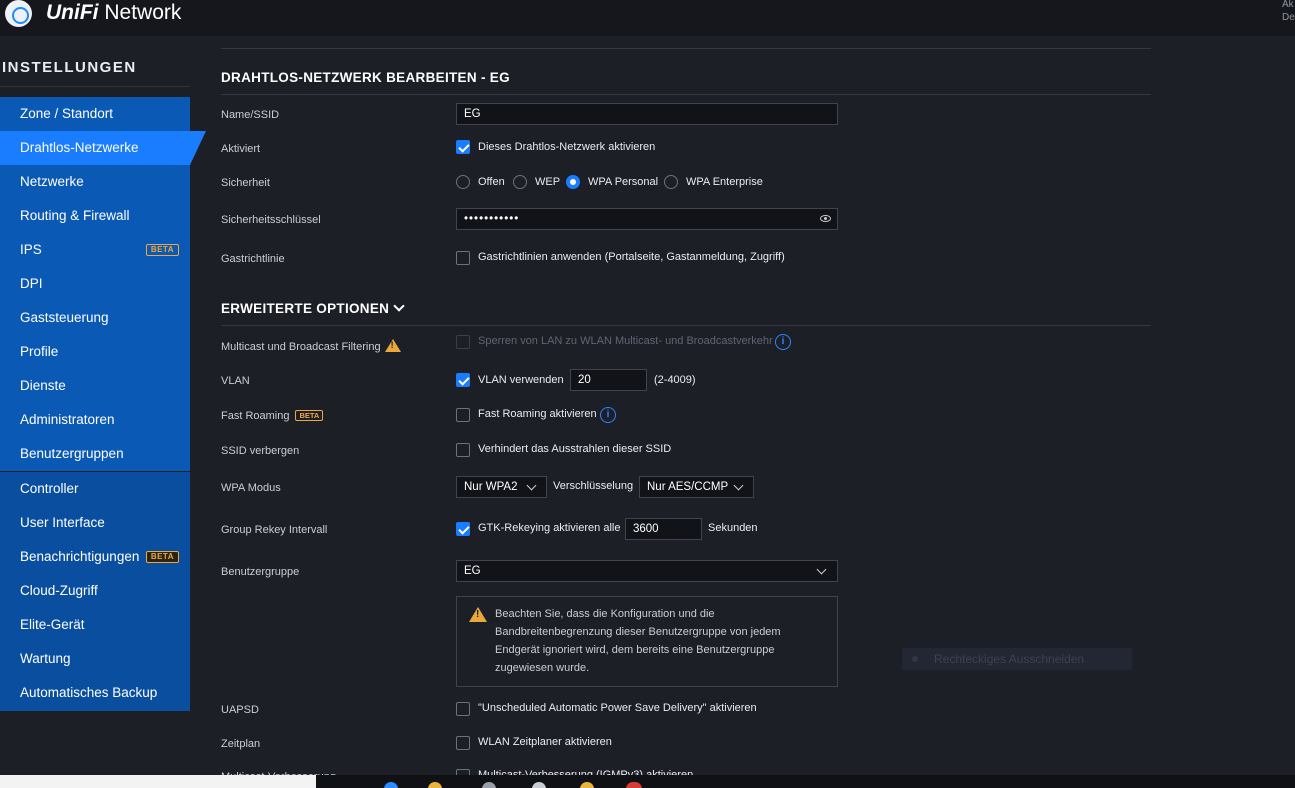 This screenshot has width=1295, height=788. Describe the element at coordinates (463, 450) in the screenshot. I see `hide-ssid-checkbox` at that location.